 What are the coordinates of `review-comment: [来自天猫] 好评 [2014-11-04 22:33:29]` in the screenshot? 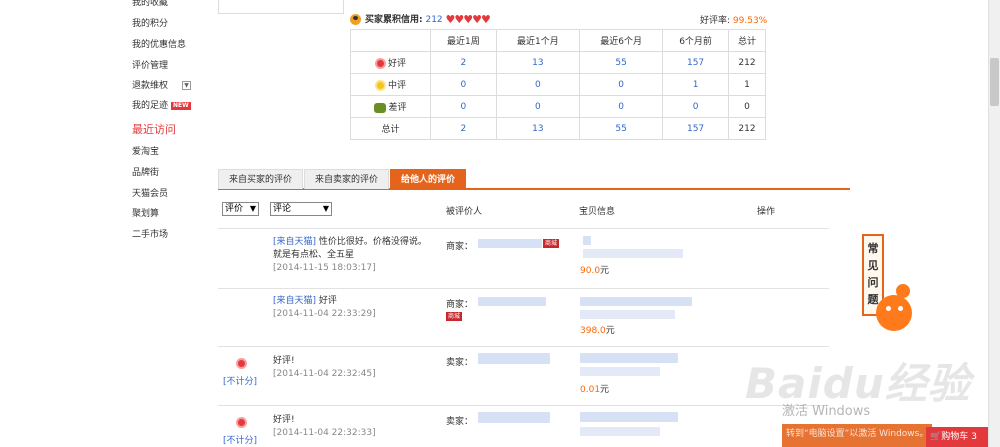 It's located at (353, 308).